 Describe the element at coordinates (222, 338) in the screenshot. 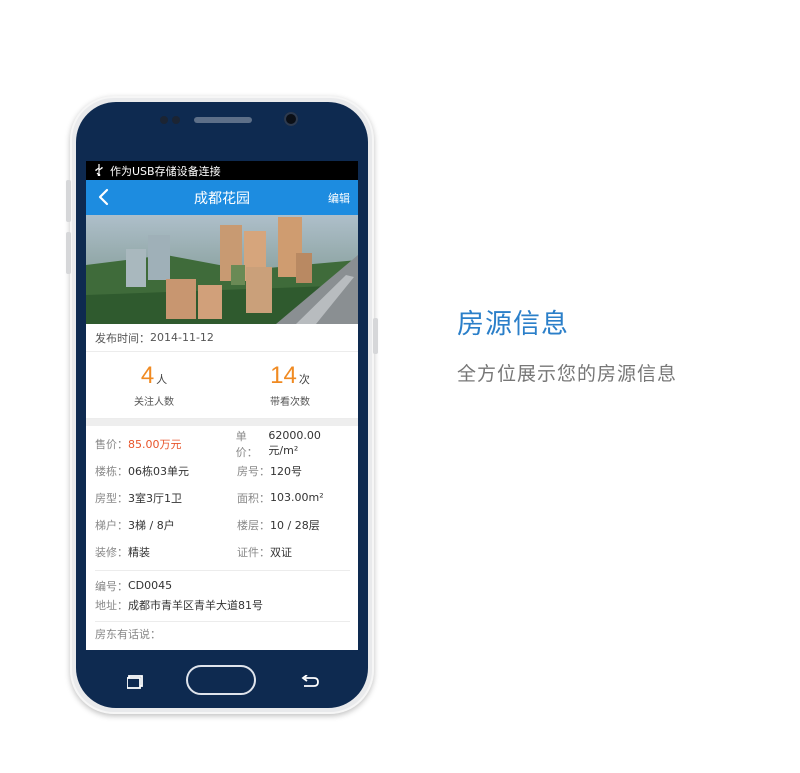

I see `publish-time: 发布时间： 2014-11-12` at that location.